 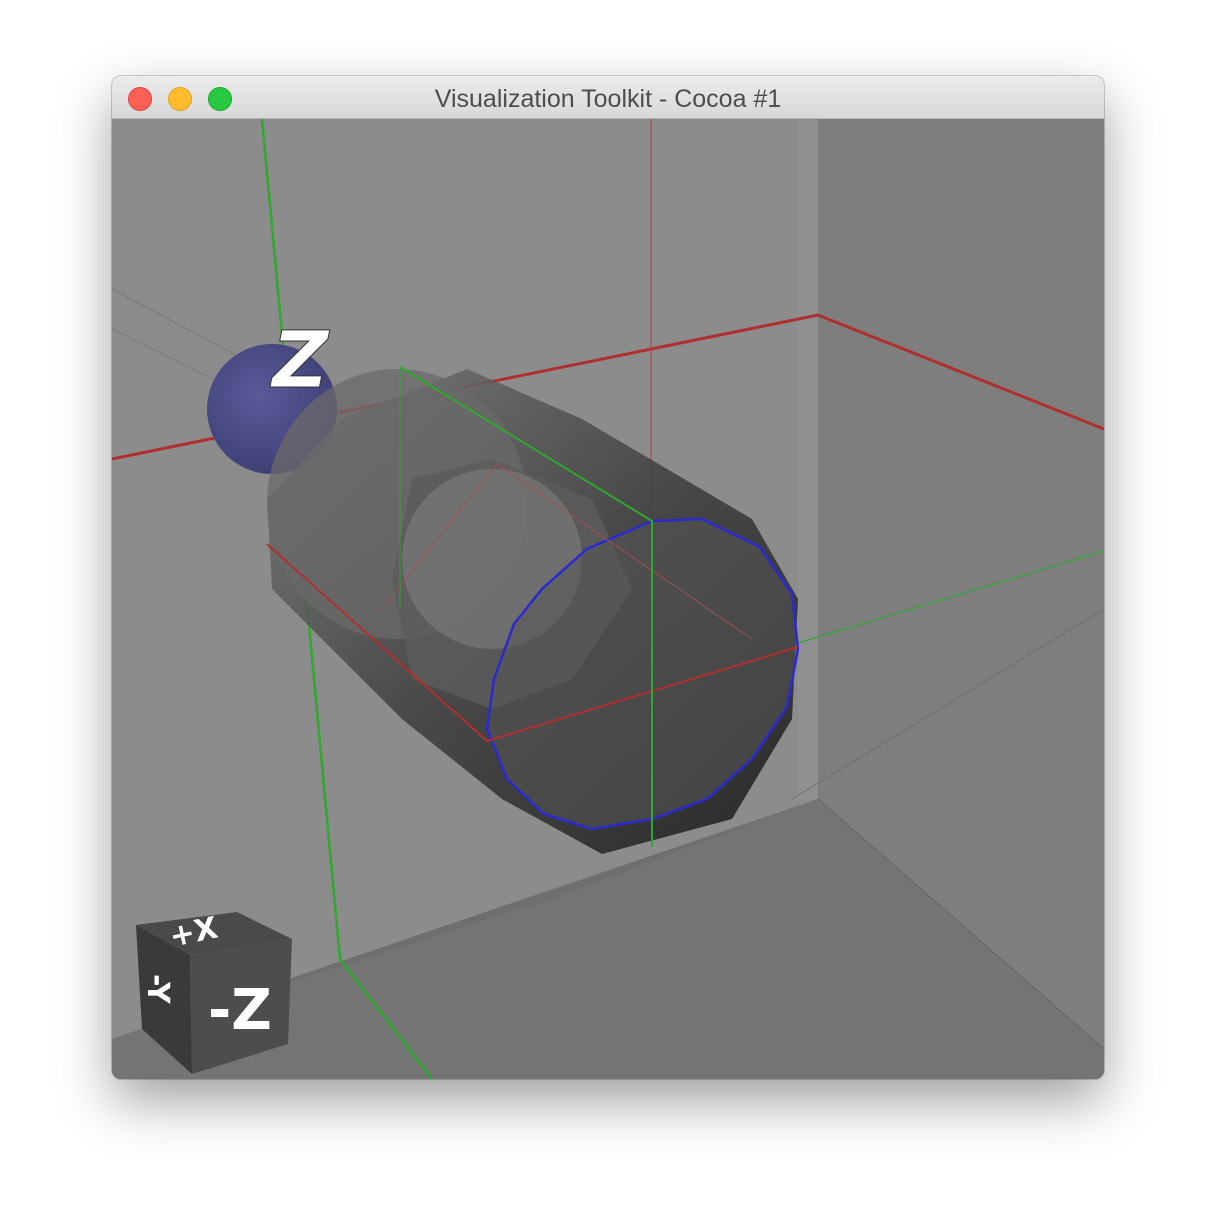 I want to click on z-axis-label: Z, so click(x=299, y=361).